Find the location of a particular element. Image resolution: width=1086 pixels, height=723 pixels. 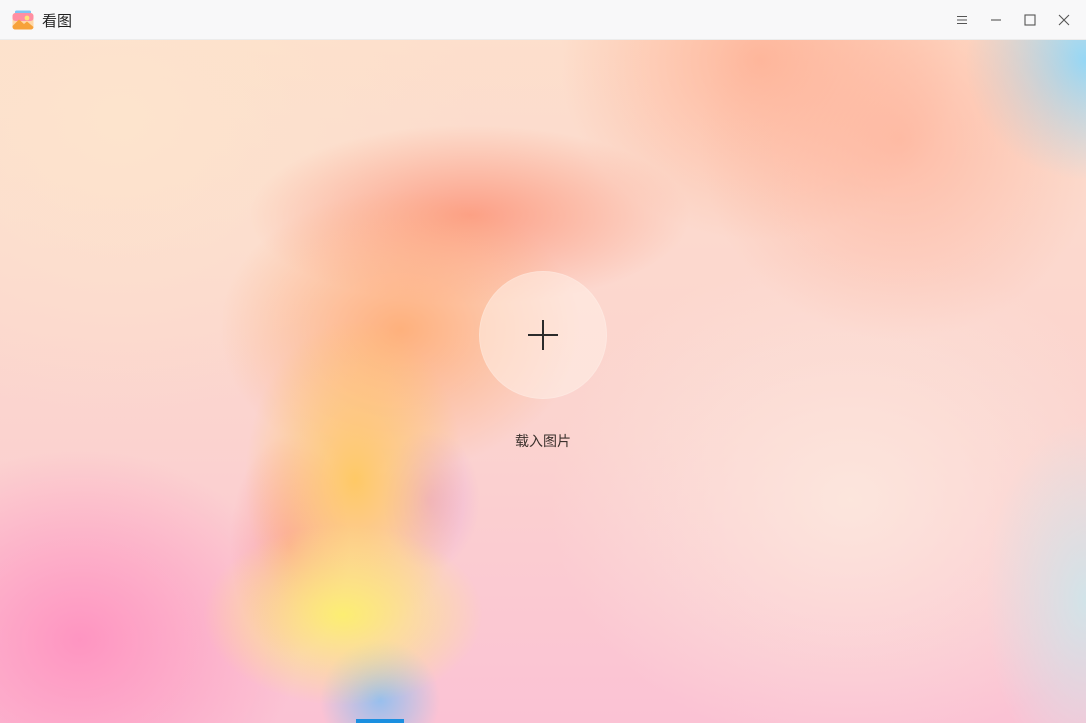

load-image-label: 载入图片 is located at coordinates (543, 442).